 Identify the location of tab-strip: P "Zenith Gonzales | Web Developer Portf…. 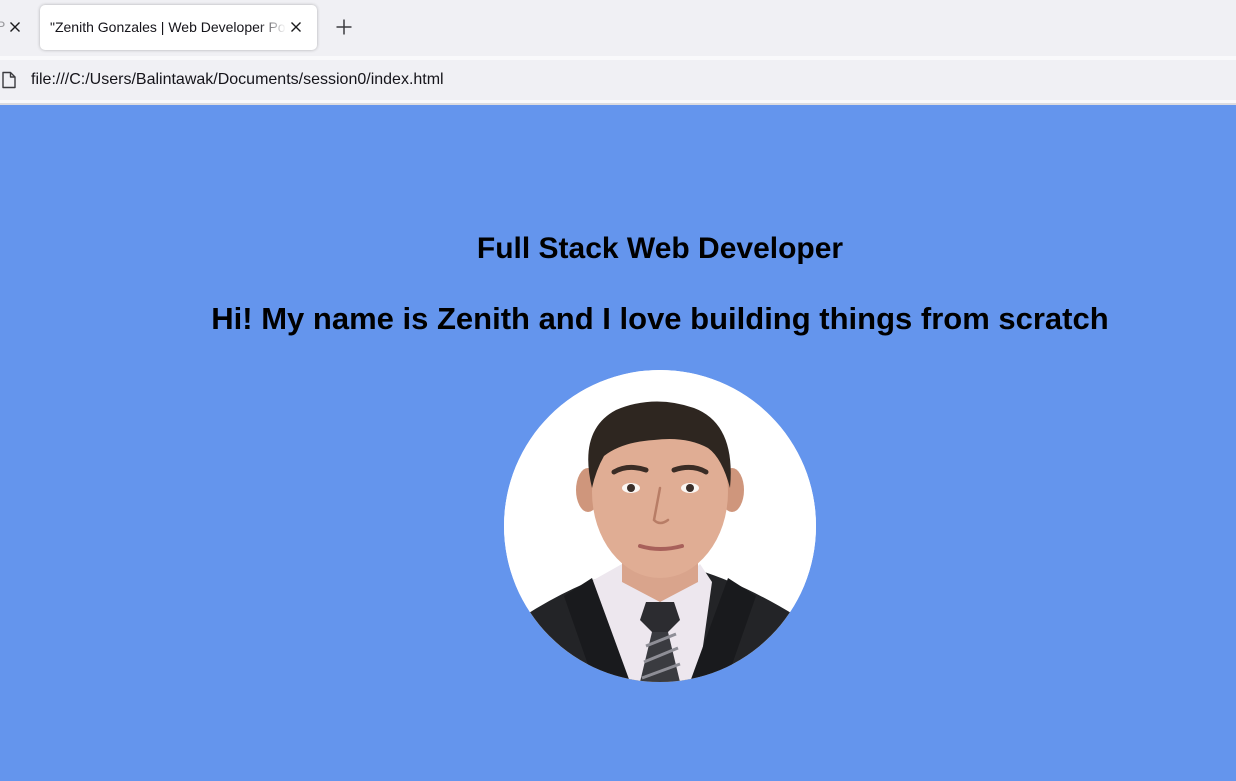
(618, 28).